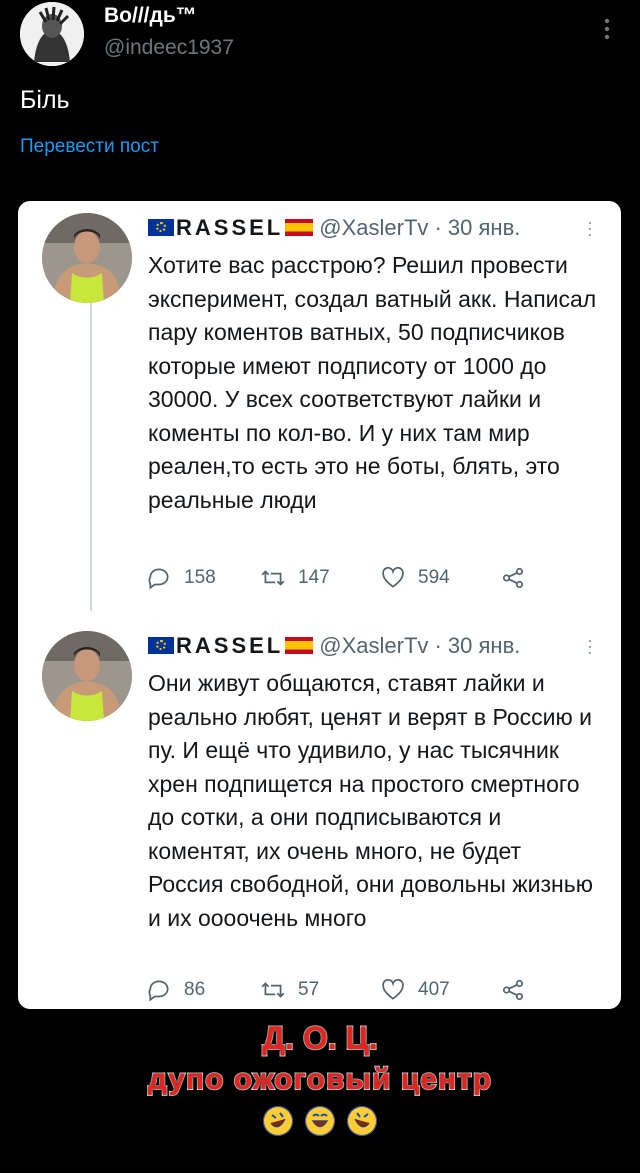  I want to click on like-button: 594, so click(415, 578).